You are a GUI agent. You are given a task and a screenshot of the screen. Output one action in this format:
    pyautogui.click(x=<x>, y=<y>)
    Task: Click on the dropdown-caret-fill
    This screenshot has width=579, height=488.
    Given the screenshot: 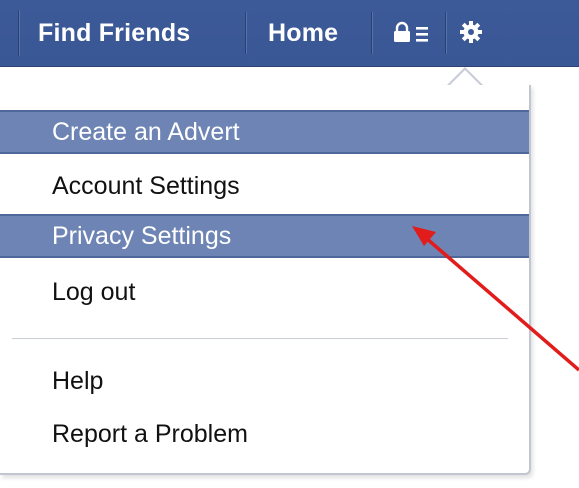 What is the action you would take?
    pyautogui.click(x=465, y=78)
    